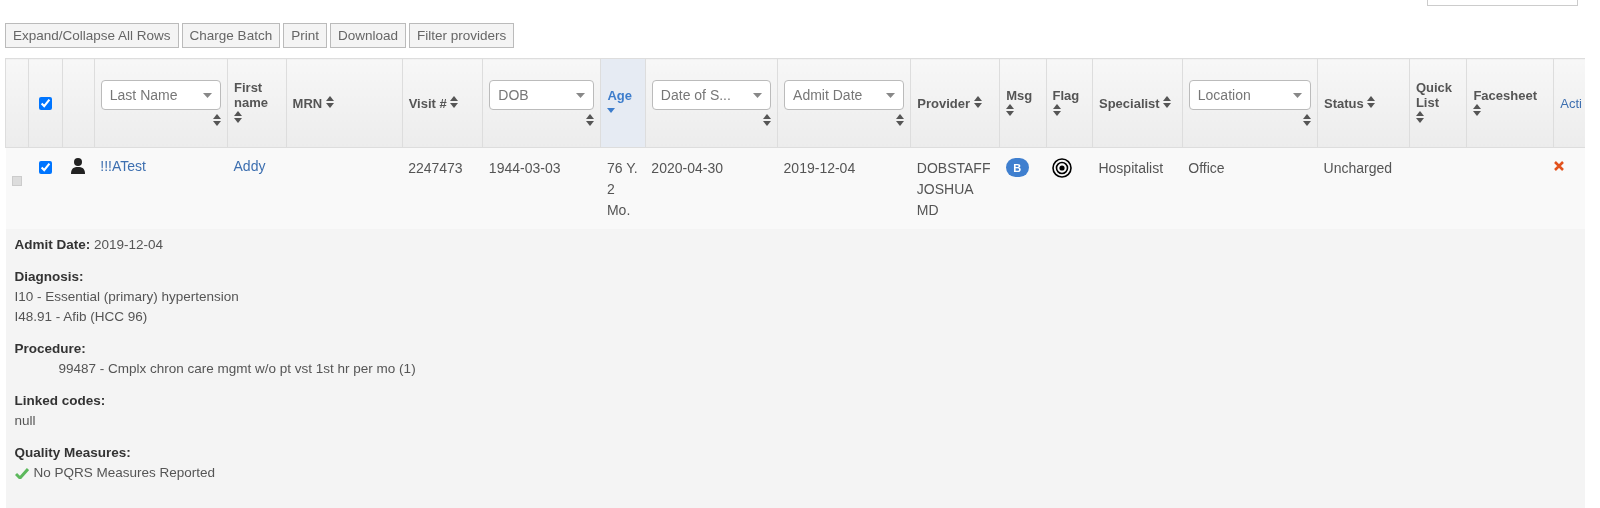  I want to click on patient-link: !!!ATest, so click(123, 166).